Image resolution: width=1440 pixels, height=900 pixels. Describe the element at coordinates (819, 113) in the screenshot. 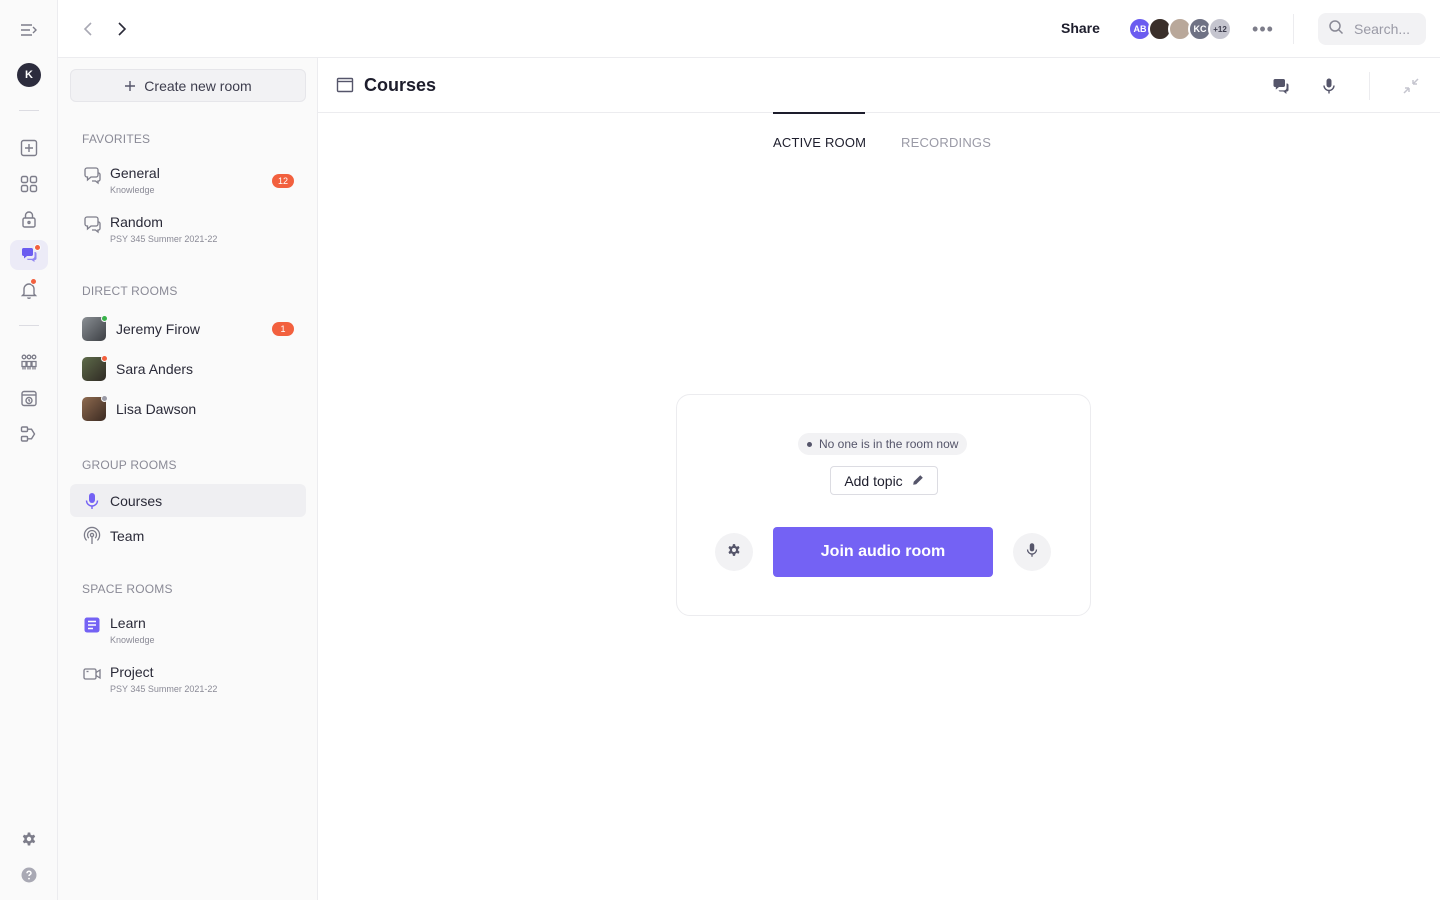

I see `active-tab-indicator` at that location.